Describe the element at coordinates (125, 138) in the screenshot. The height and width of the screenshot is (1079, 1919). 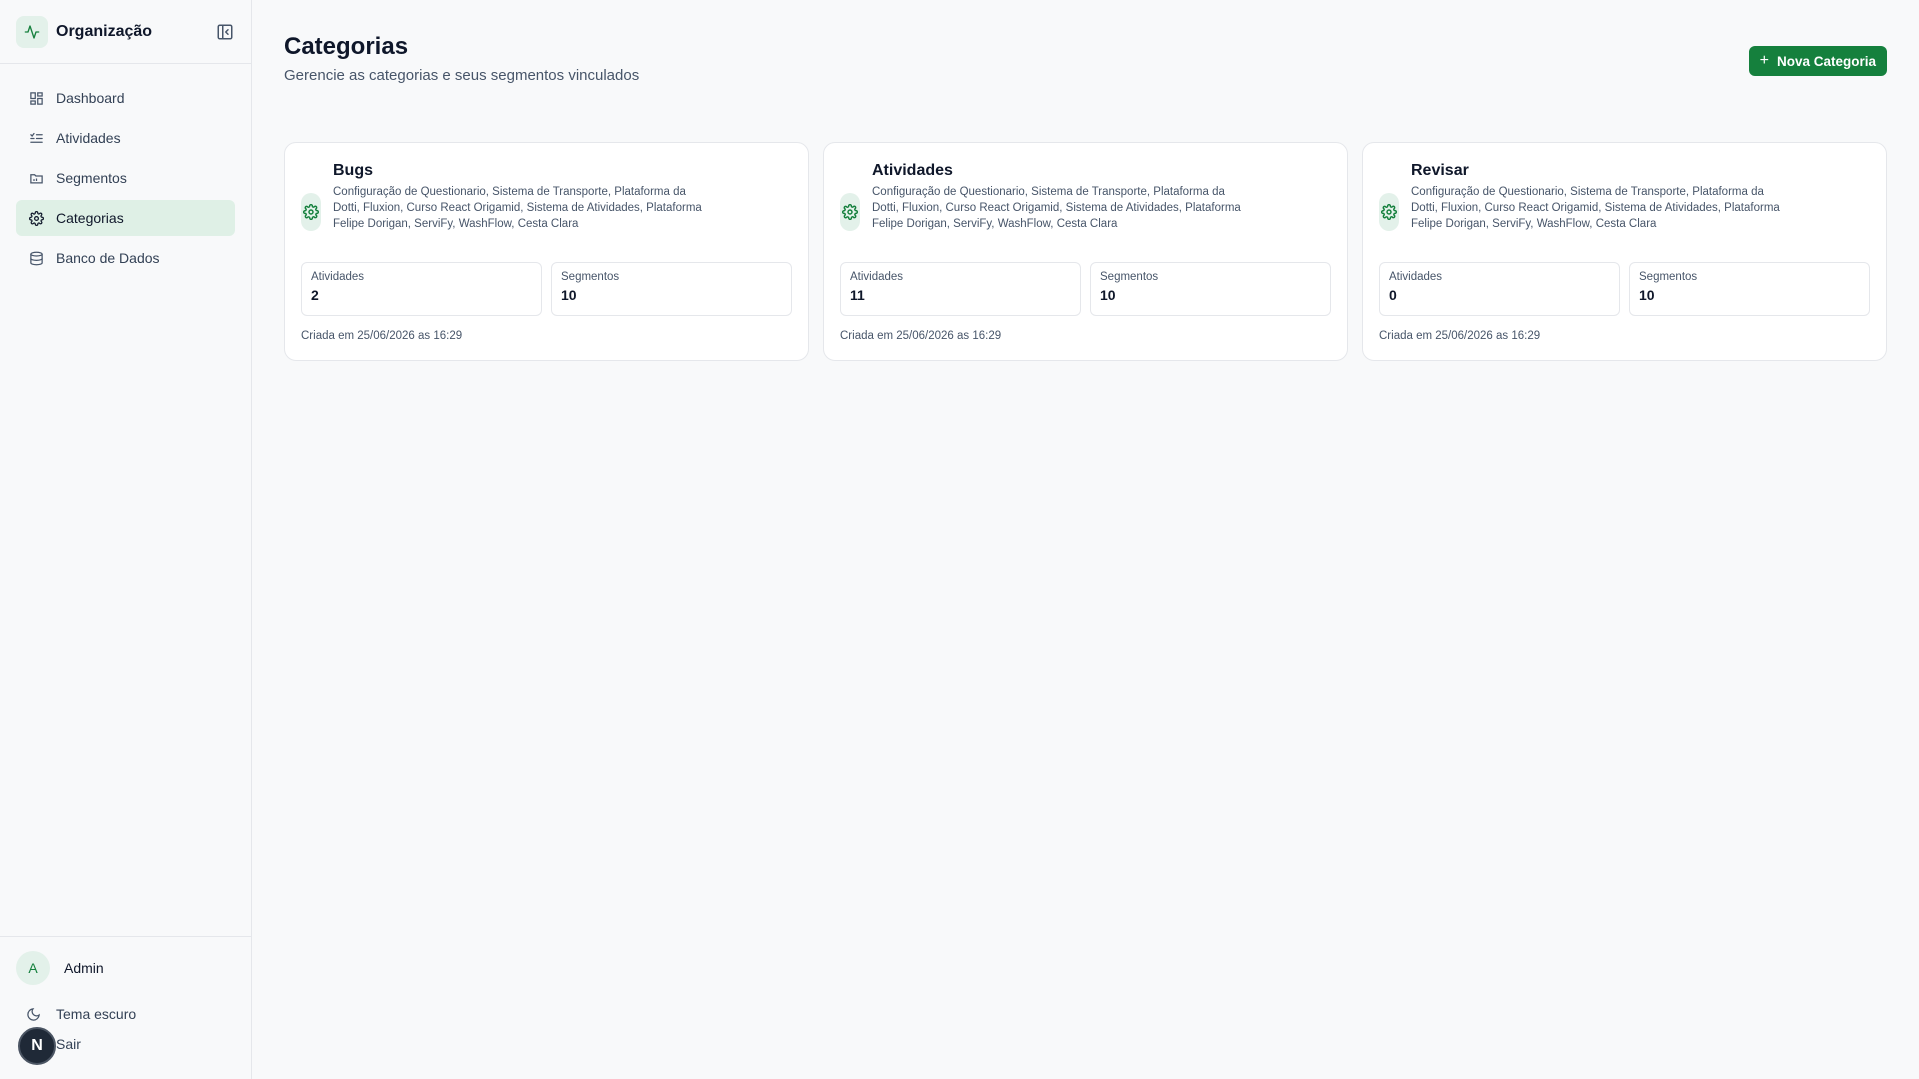
I see `sidebar-item-atividades: Atividades` at that location.